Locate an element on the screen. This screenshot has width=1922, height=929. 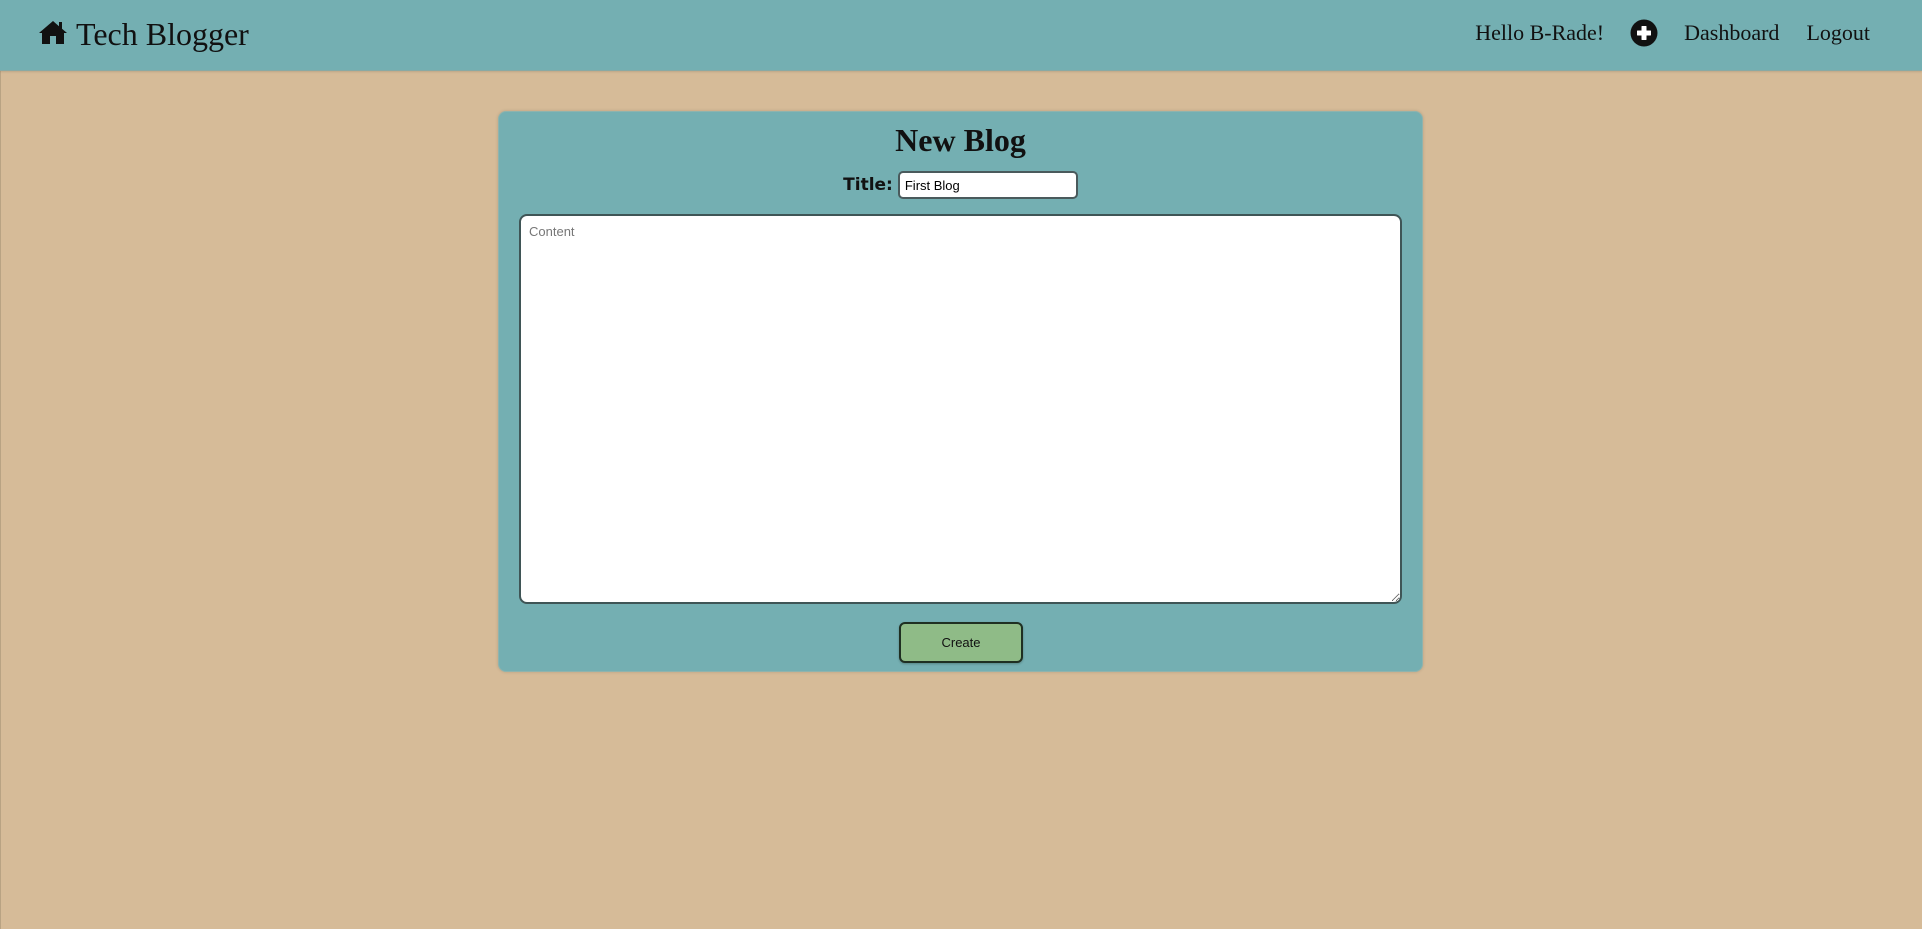
nav-menu: Hello B-Rade! Dashboard Logout is located at coordinates (1672, 33).